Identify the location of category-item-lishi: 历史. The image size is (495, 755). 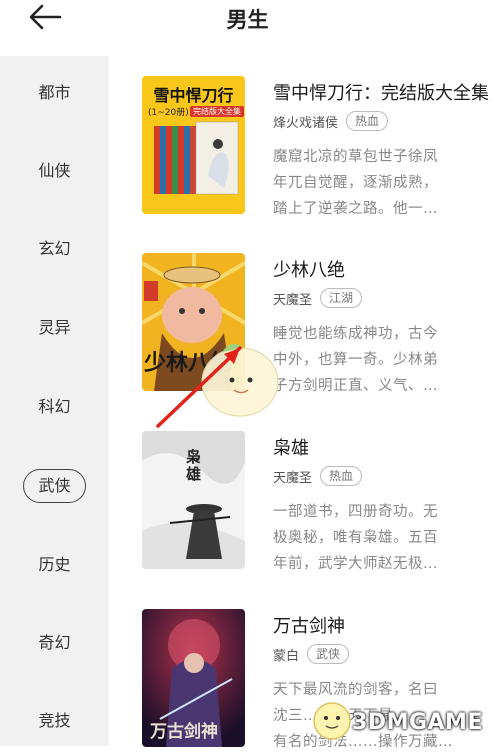
(54, 565).